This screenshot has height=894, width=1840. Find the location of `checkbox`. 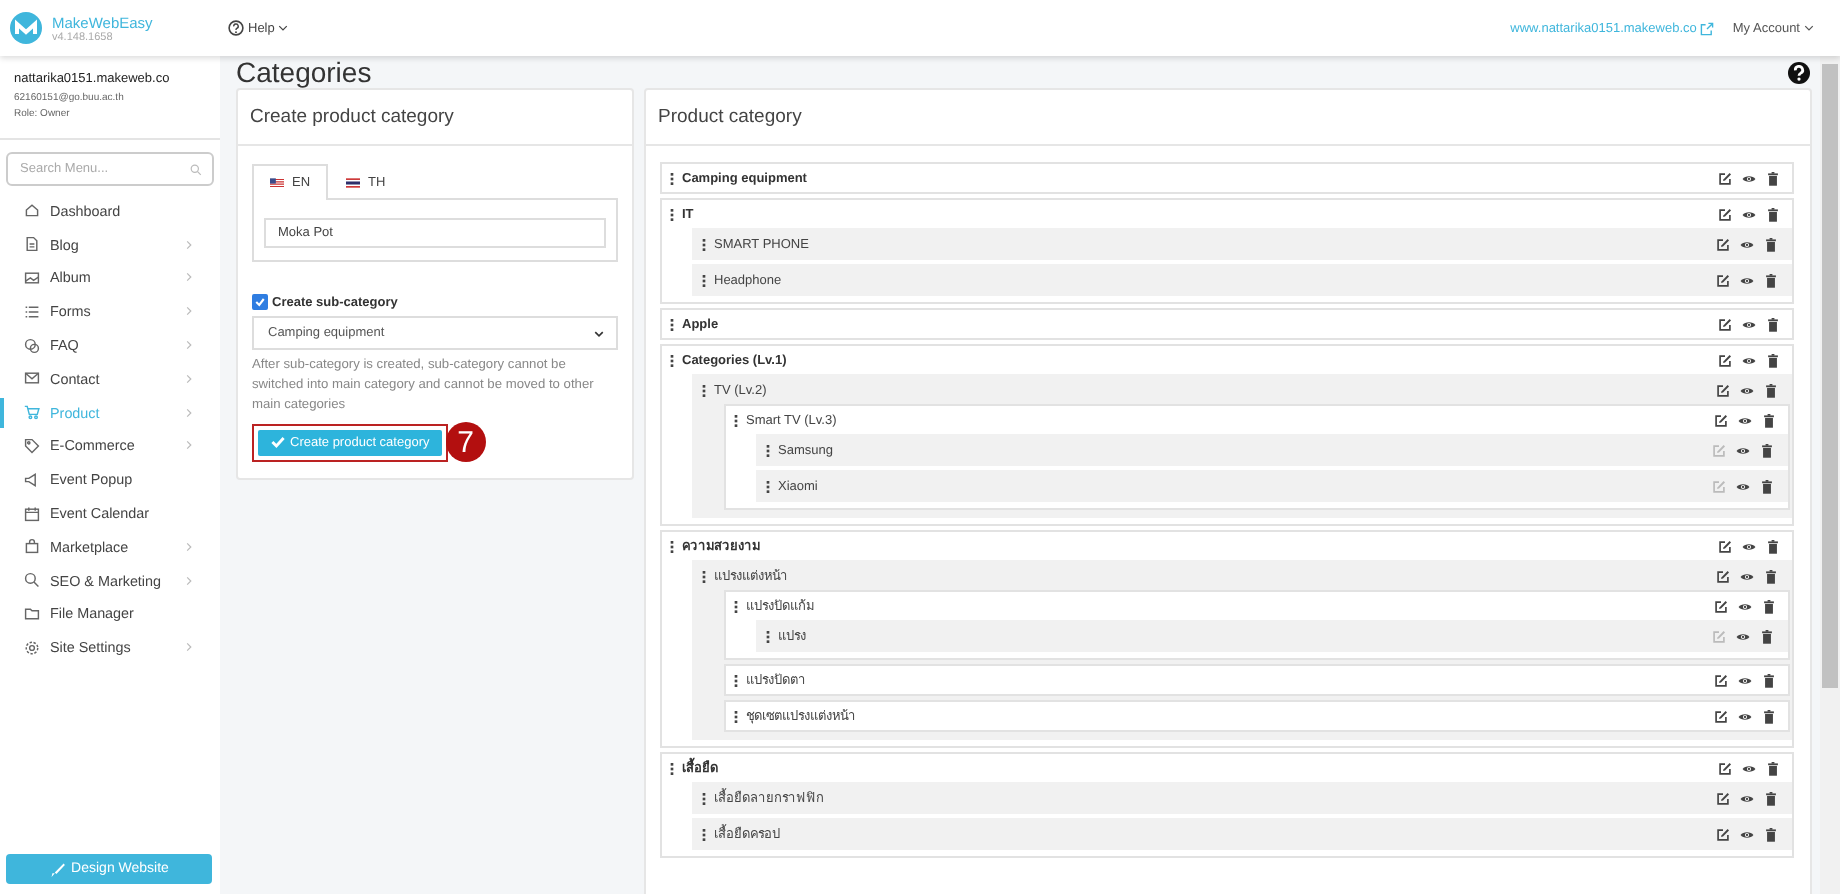

checkbox is located at coordinates (260, 302).